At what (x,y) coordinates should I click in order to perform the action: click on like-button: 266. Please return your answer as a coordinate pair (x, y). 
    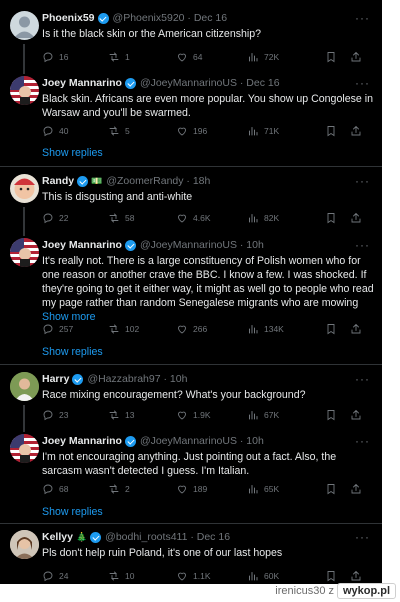
    Looking at the image, I should click on (191, 329).